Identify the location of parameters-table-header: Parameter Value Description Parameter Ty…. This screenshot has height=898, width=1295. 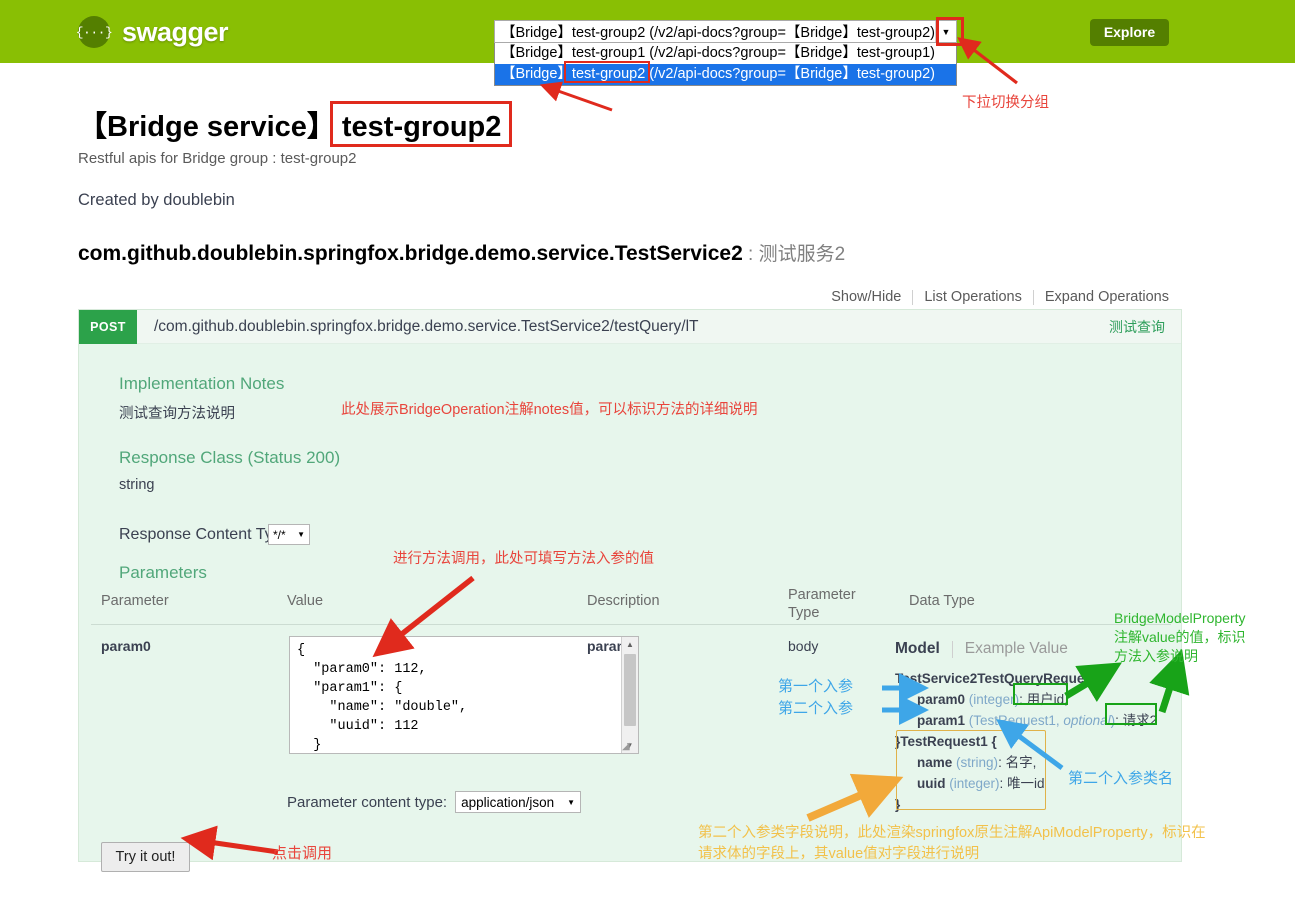
(631, 605).